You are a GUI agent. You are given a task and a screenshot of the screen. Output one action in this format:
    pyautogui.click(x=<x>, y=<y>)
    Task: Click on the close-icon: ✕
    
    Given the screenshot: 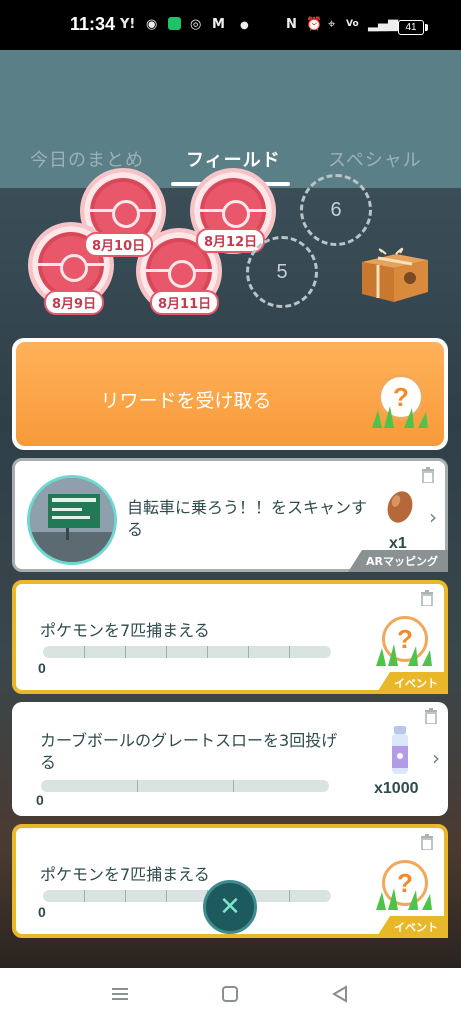 What is the action you would take?
    pyautogui.click(x=230, y=907)
    